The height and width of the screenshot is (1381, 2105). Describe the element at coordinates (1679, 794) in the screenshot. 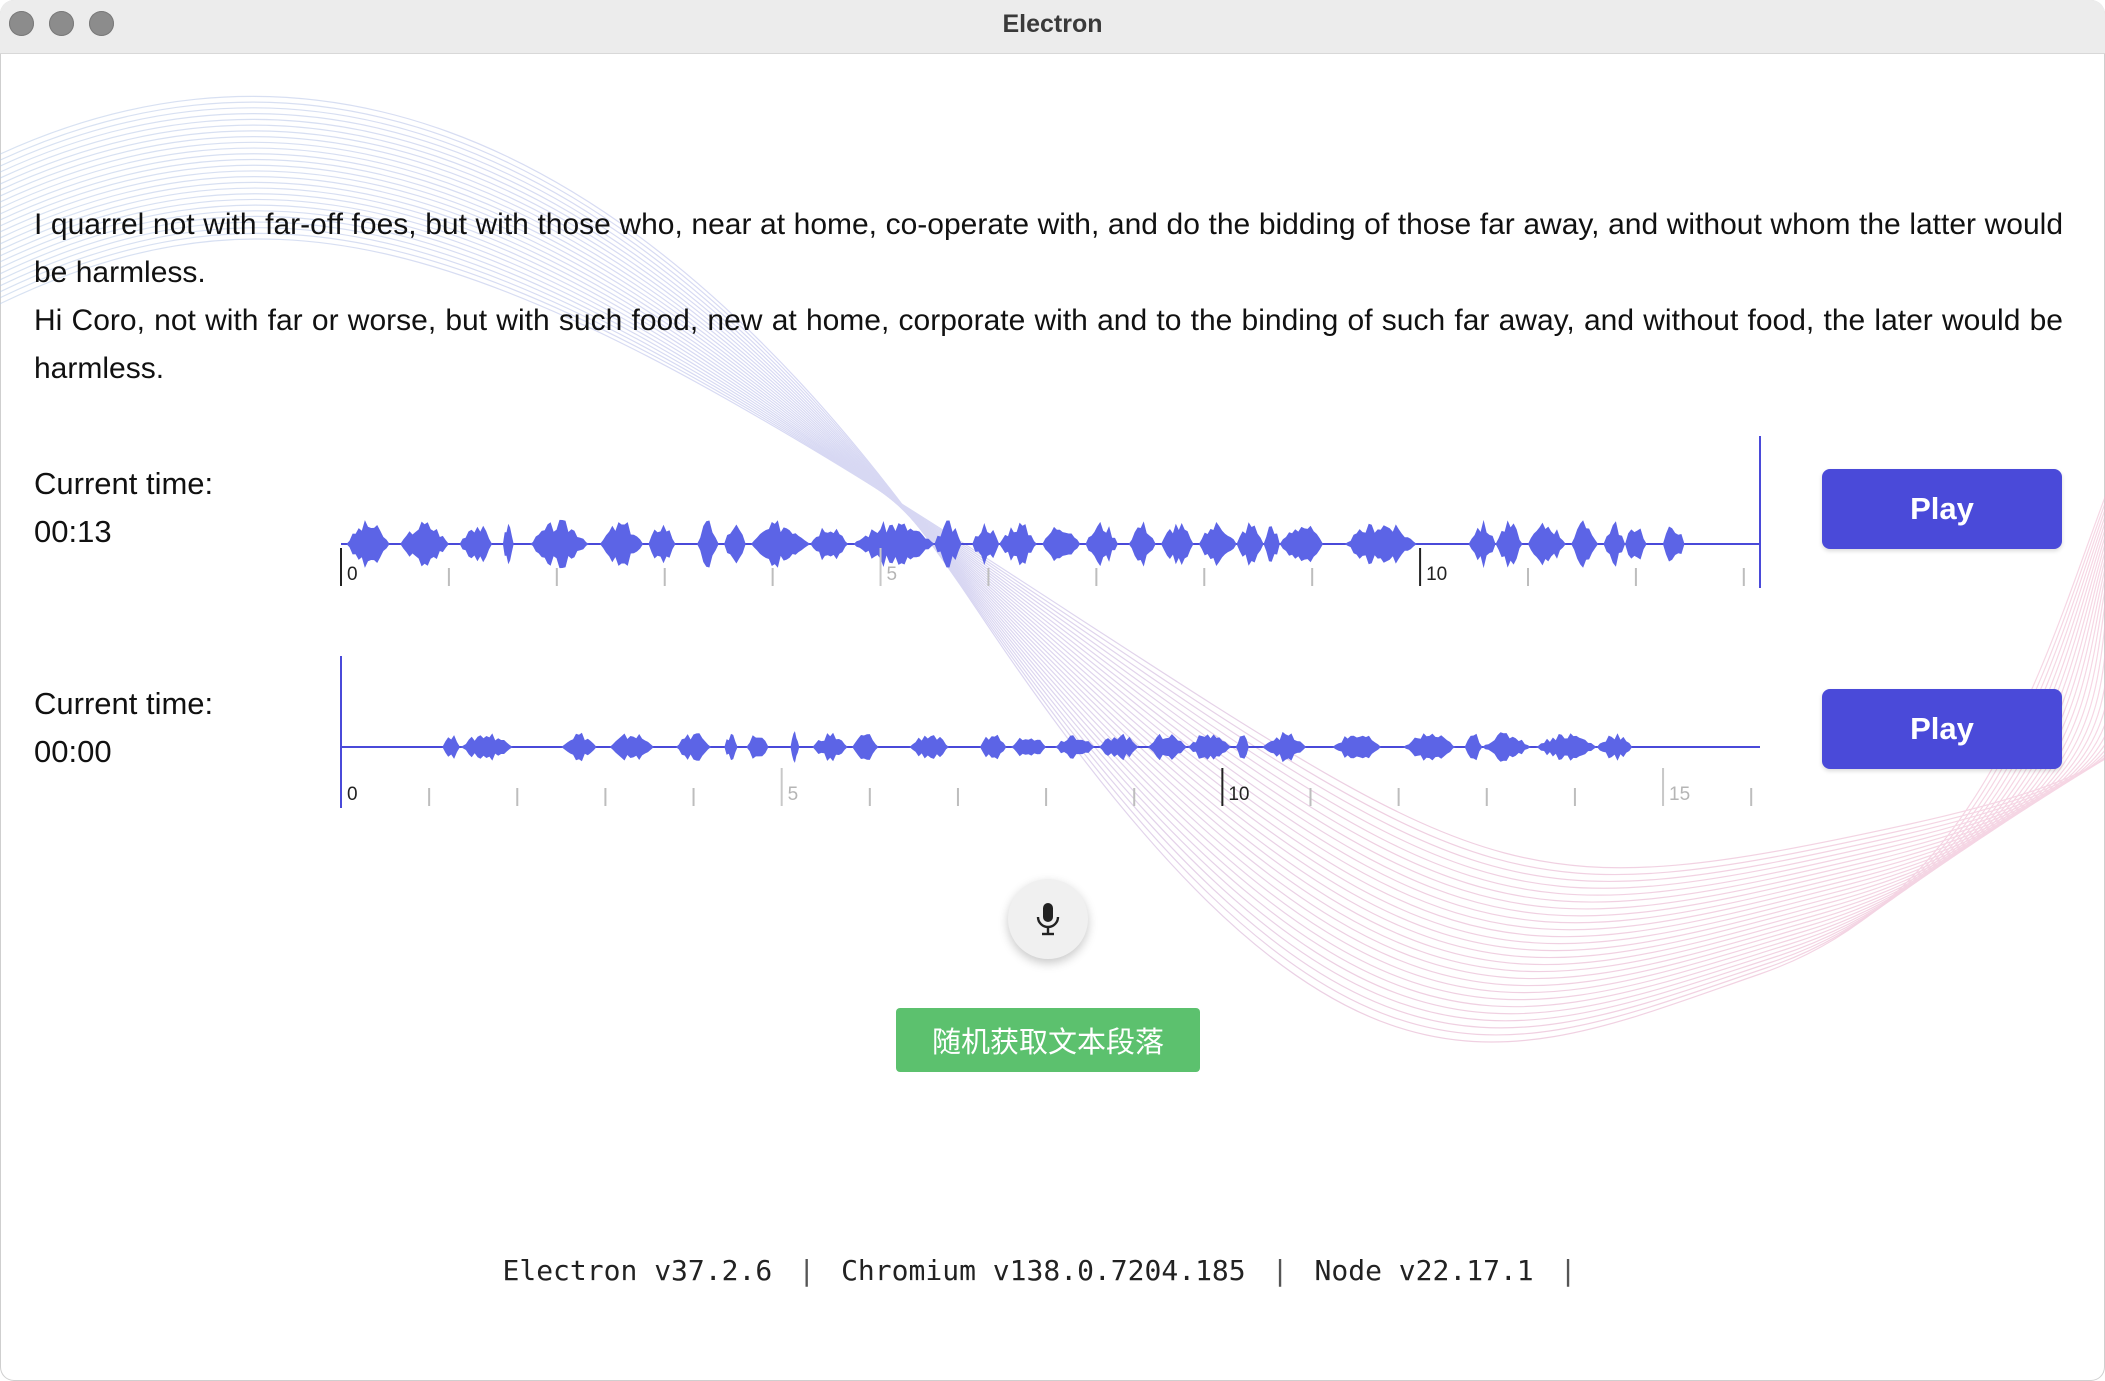

I see `time-tick-label: 15` at that location.